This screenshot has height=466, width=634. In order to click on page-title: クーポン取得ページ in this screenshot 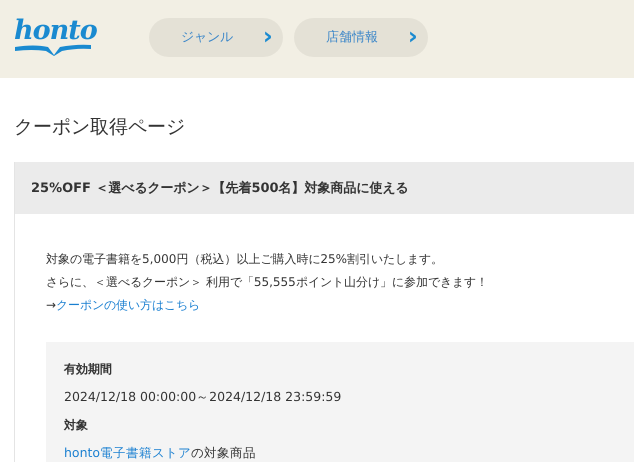, I will do `click(100, 127)`.